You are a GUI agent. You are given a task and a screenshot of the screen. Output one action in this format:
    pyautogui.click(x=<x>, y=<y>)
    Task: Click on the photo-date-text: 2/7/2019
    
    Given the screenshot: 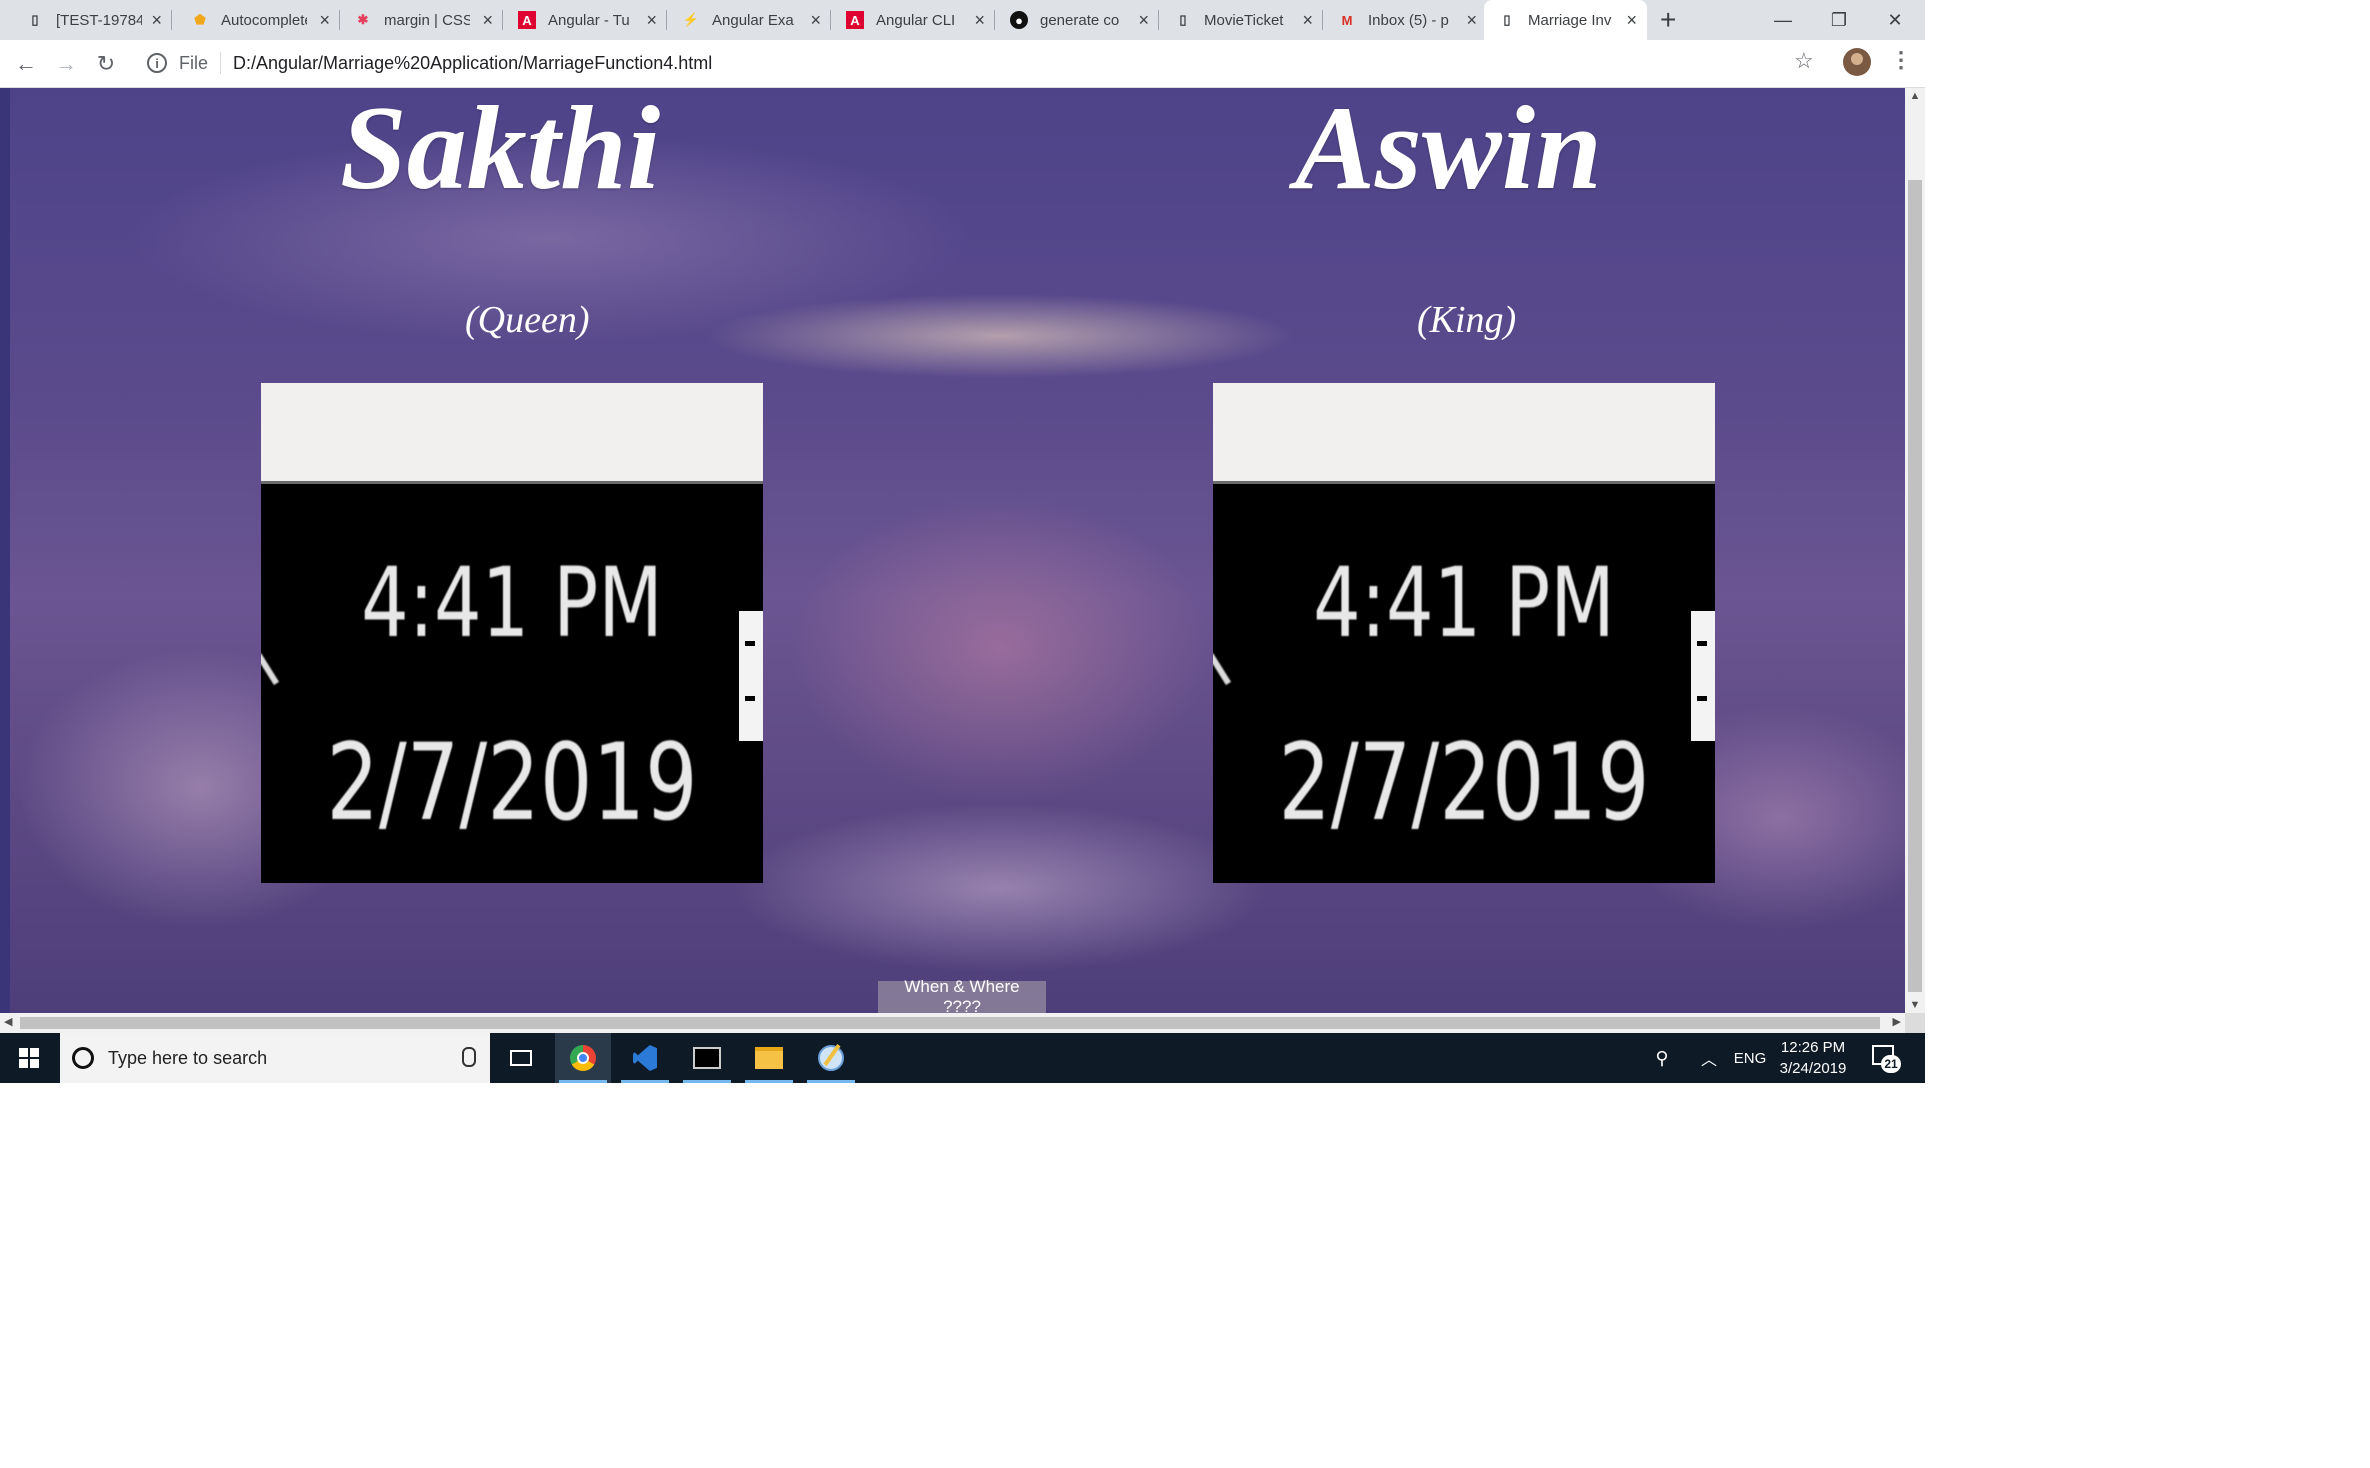 What is the action you would take?
    pyautogui.click(x=1464, y=782)
    